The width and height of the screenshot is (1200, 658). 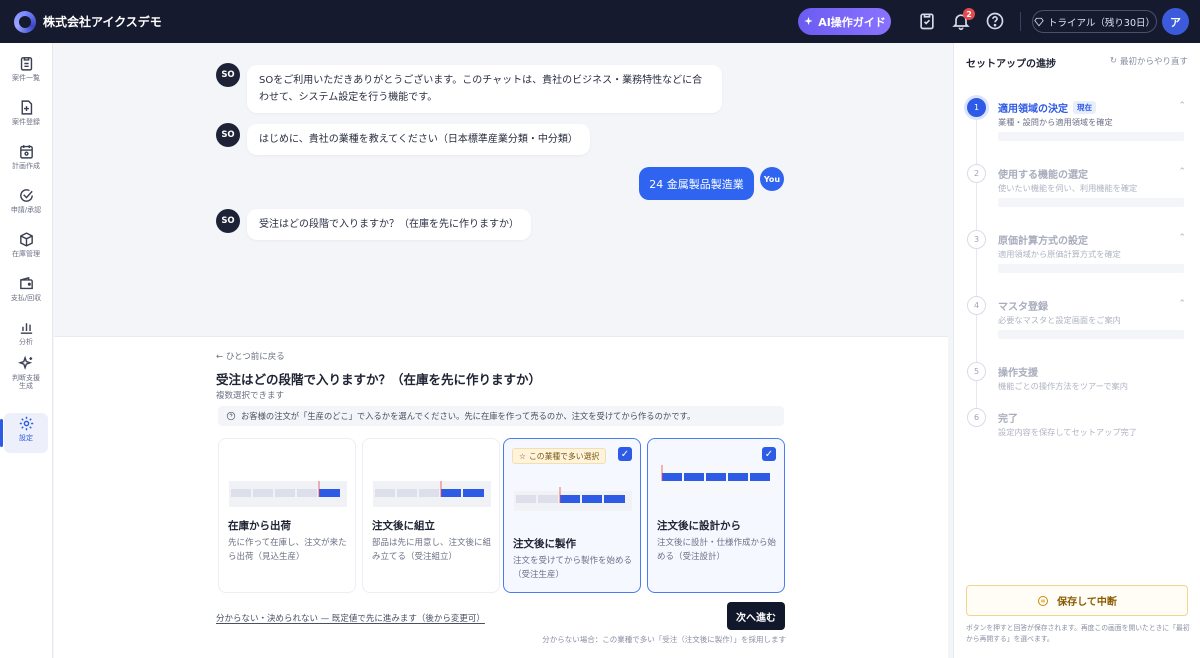 I want to click on next-button: 次へ進む, so click(x=756, y=616).